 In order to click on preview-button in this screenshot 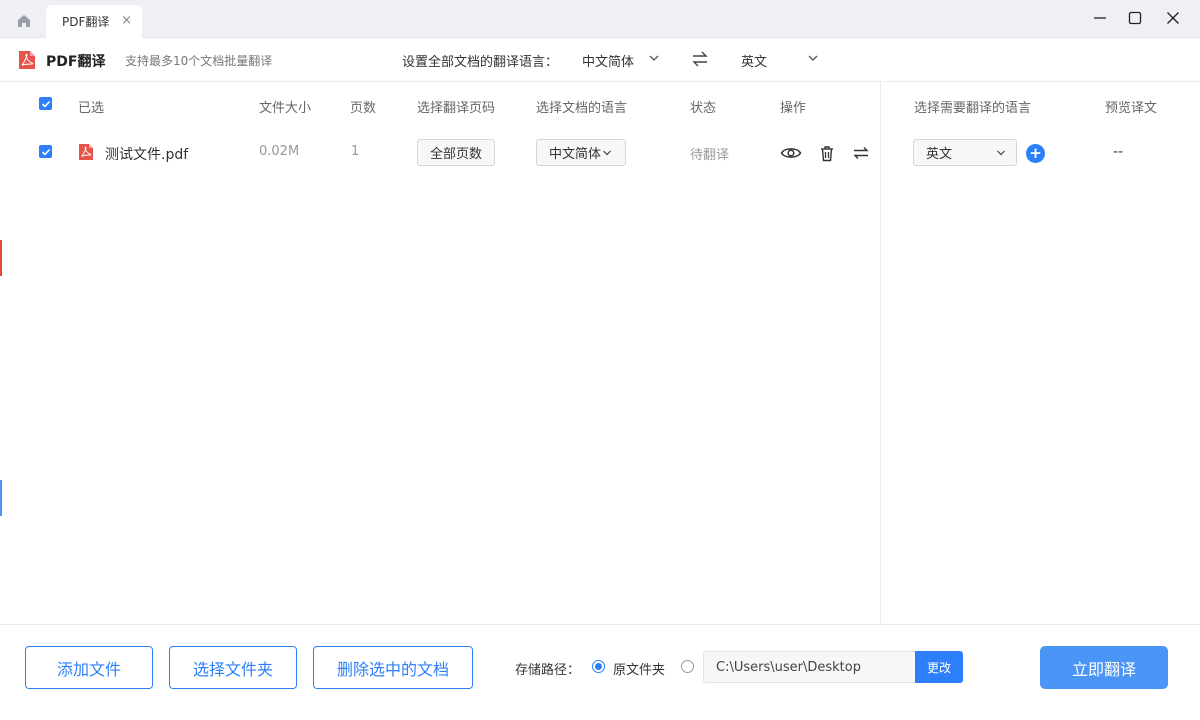, I will do `click(791, 153)`.